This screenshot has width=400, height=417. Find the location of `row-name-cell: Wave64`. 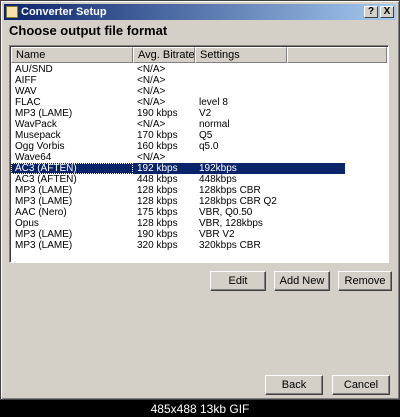

row-name-cell: Wave64 is located at coordinates (33, 157).